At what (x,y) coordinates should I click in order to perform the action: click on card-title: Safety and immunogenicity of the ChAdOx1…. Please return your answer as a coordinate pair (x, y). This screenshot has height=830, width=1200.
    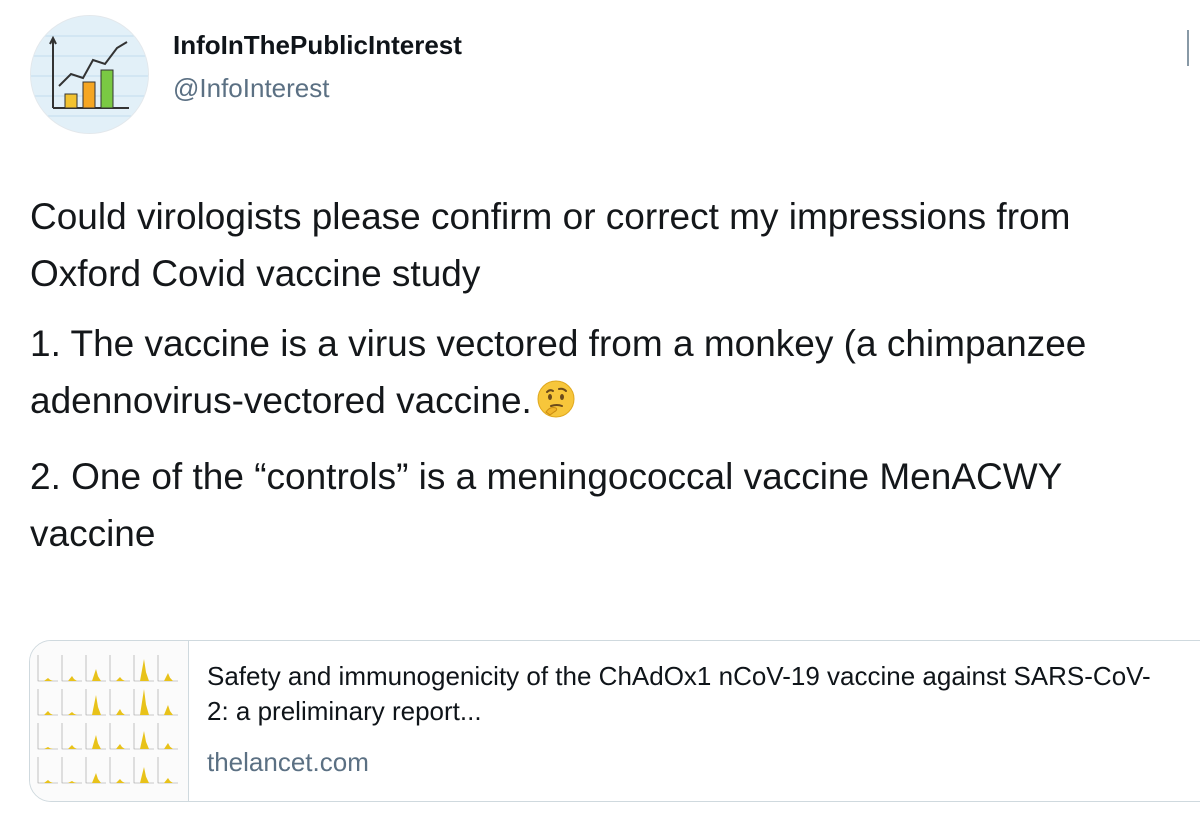
    Looking at the image, I should click on (687, 694).